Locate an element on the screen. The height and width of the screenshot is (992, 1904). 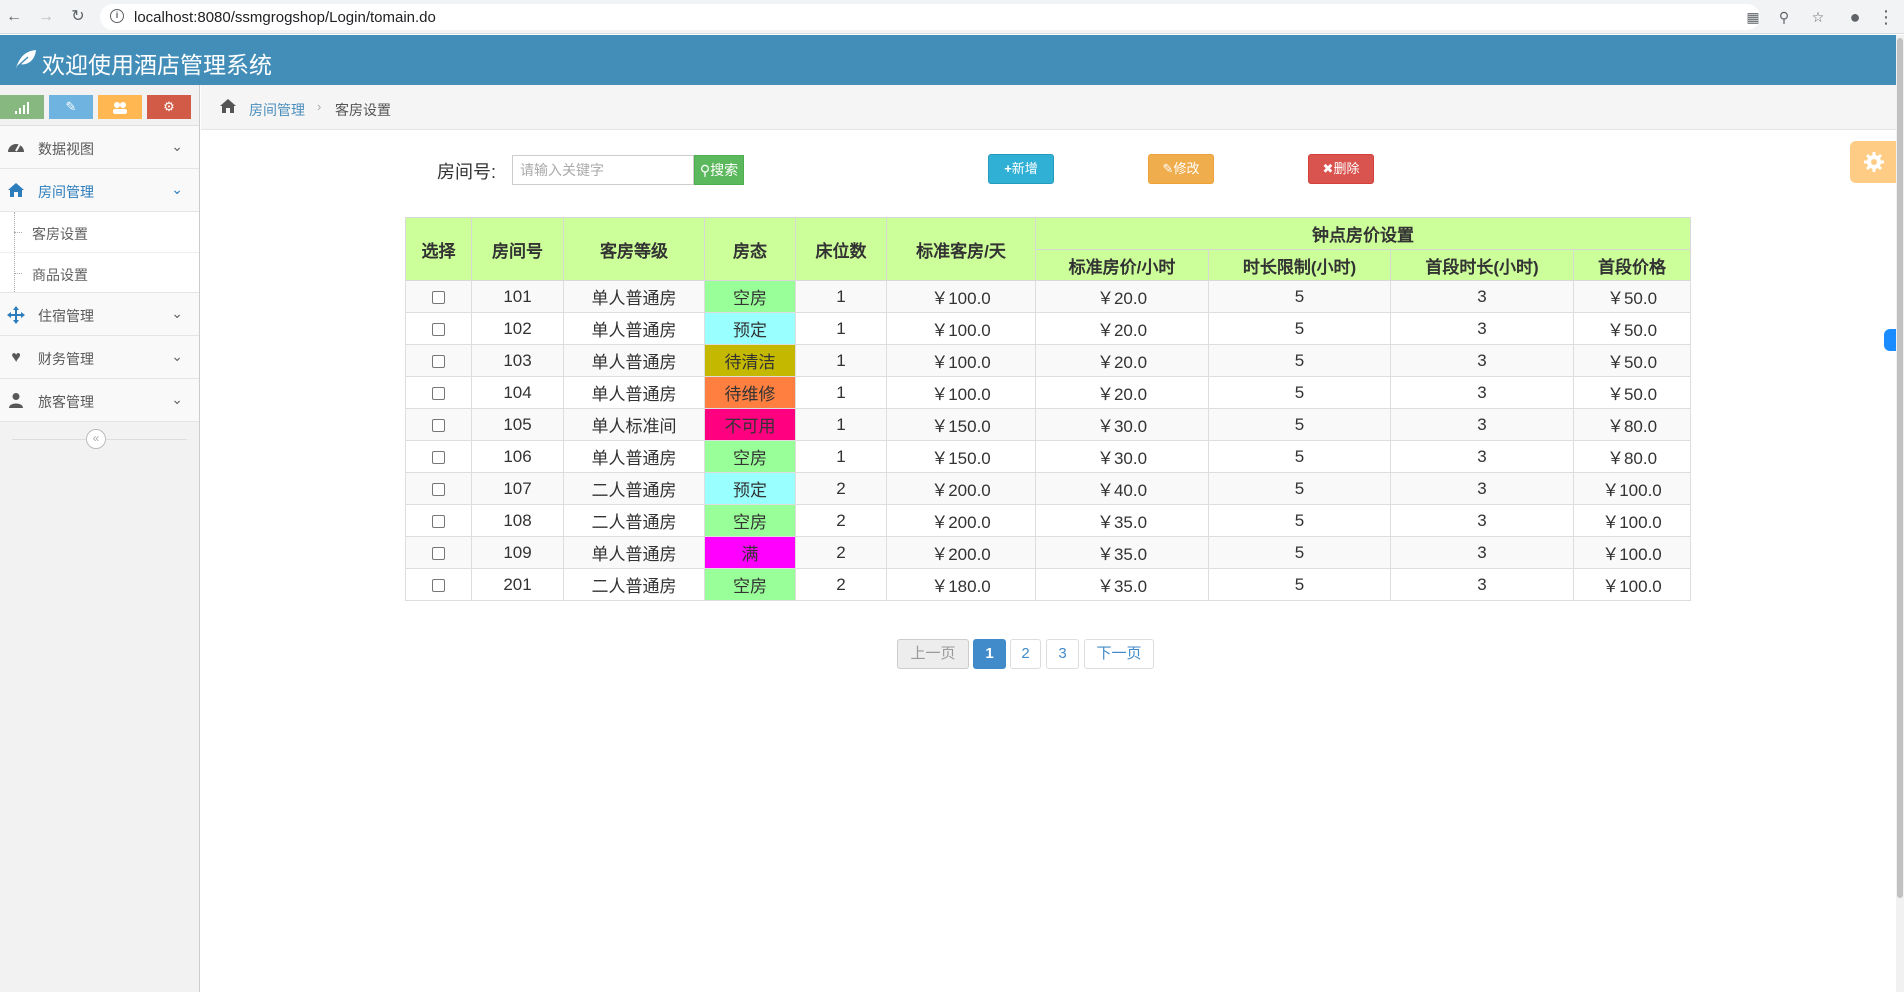
sidebar-item-finance-management: ♥ 财务管理 ⌄ is located at coordinates (99, 357).